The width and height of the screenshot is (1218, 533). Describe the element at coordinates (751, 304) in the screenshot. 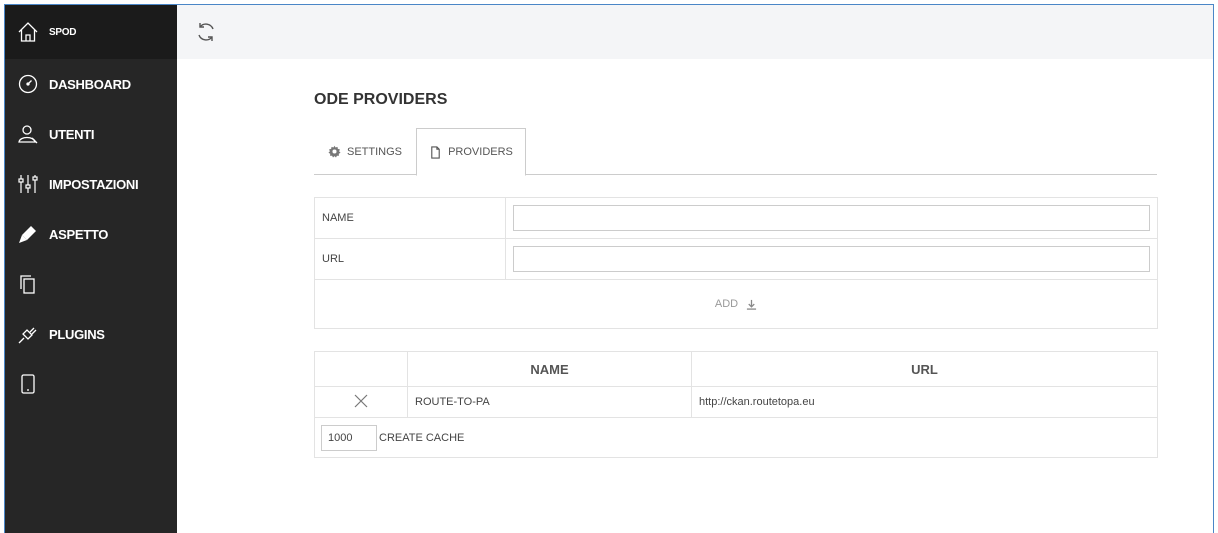

I see `download-icon` at that location.